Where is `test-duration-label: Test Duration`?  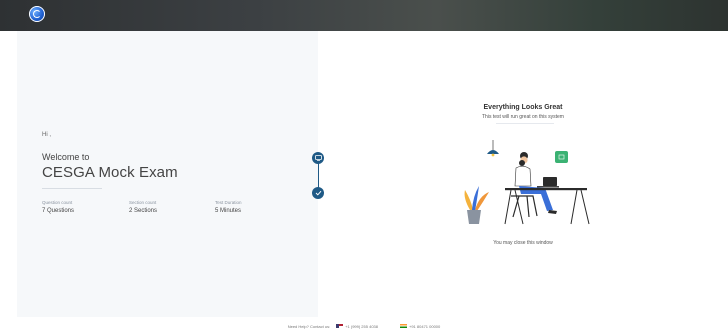
test-duration-label: Test Duration is located at coordinates (228, 202).